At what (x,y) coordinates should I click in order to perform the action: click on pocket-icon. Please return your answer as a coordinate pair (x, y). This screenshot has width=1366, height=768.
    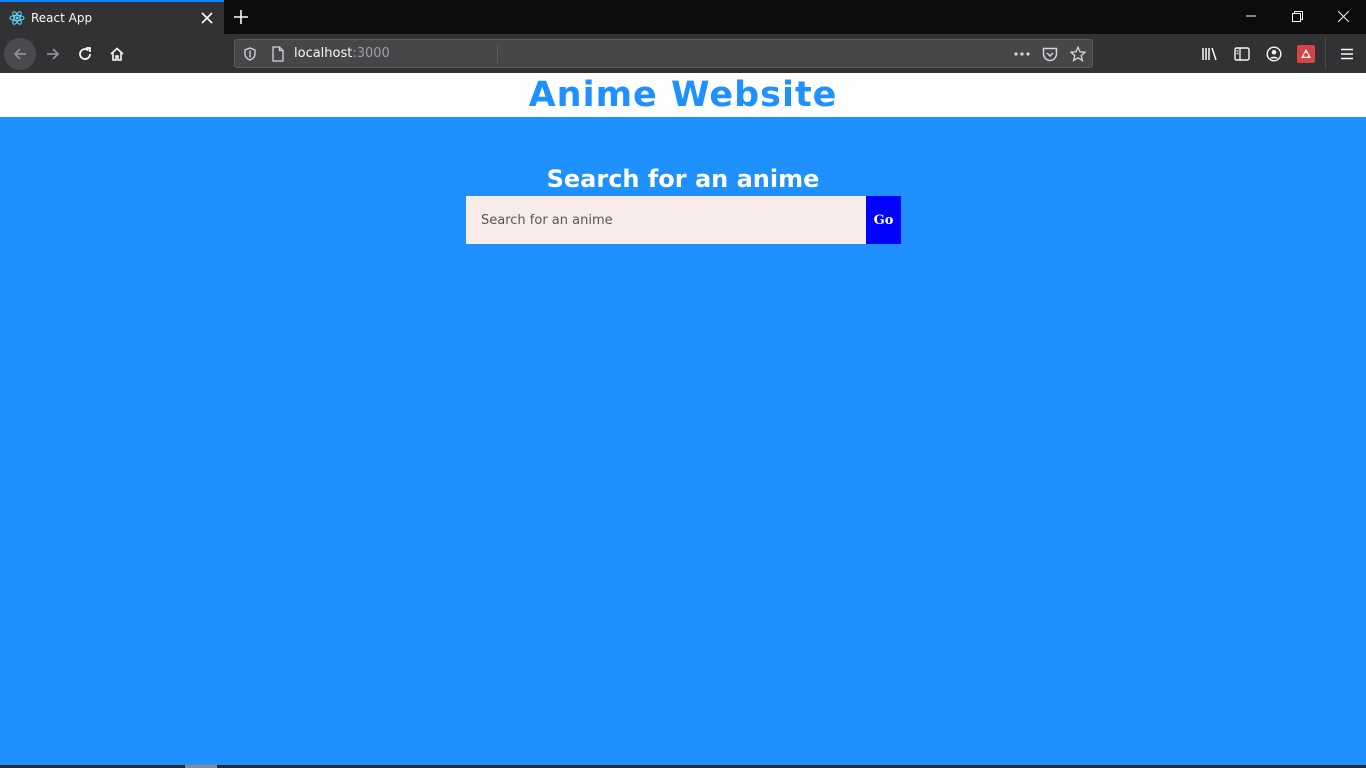
    Looking at the image, I should click on (1050, 54).